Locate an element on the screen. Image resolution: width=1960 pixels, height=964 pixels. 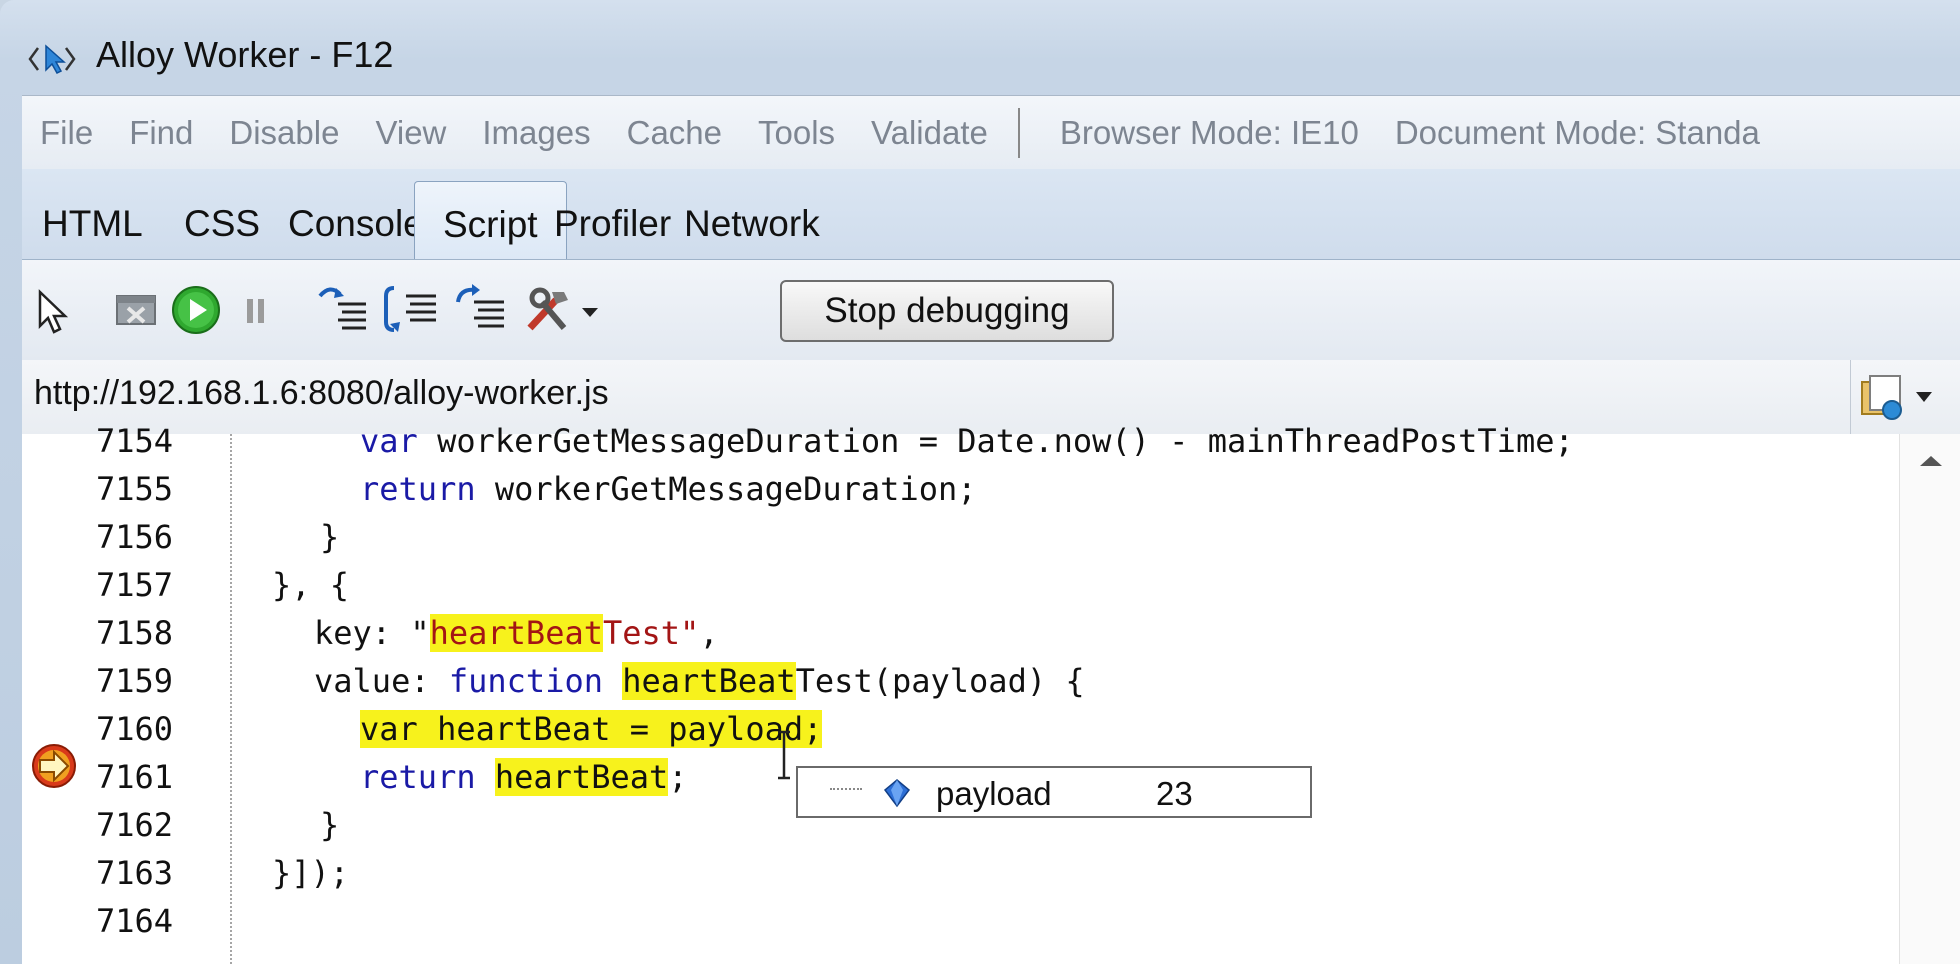
line-number-current: 7160 is located at coordinates (135, 729).